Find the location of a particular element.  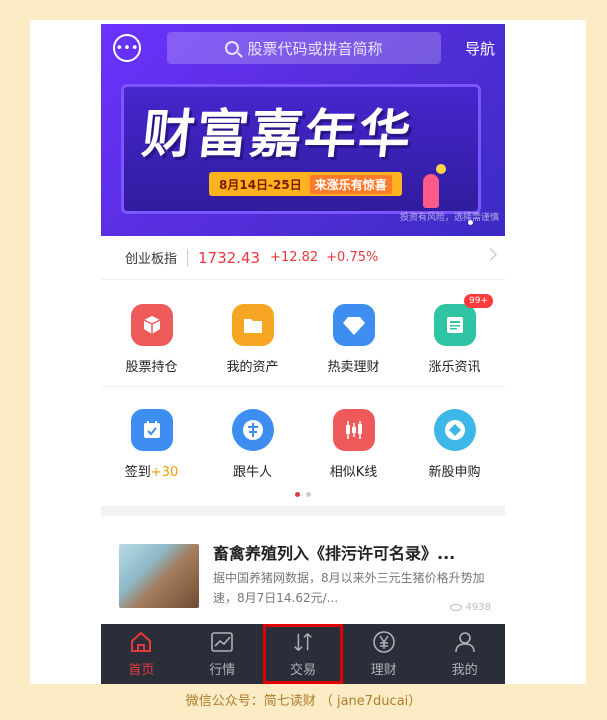

tab-home: 首页 is located at coordinates (141, 654).